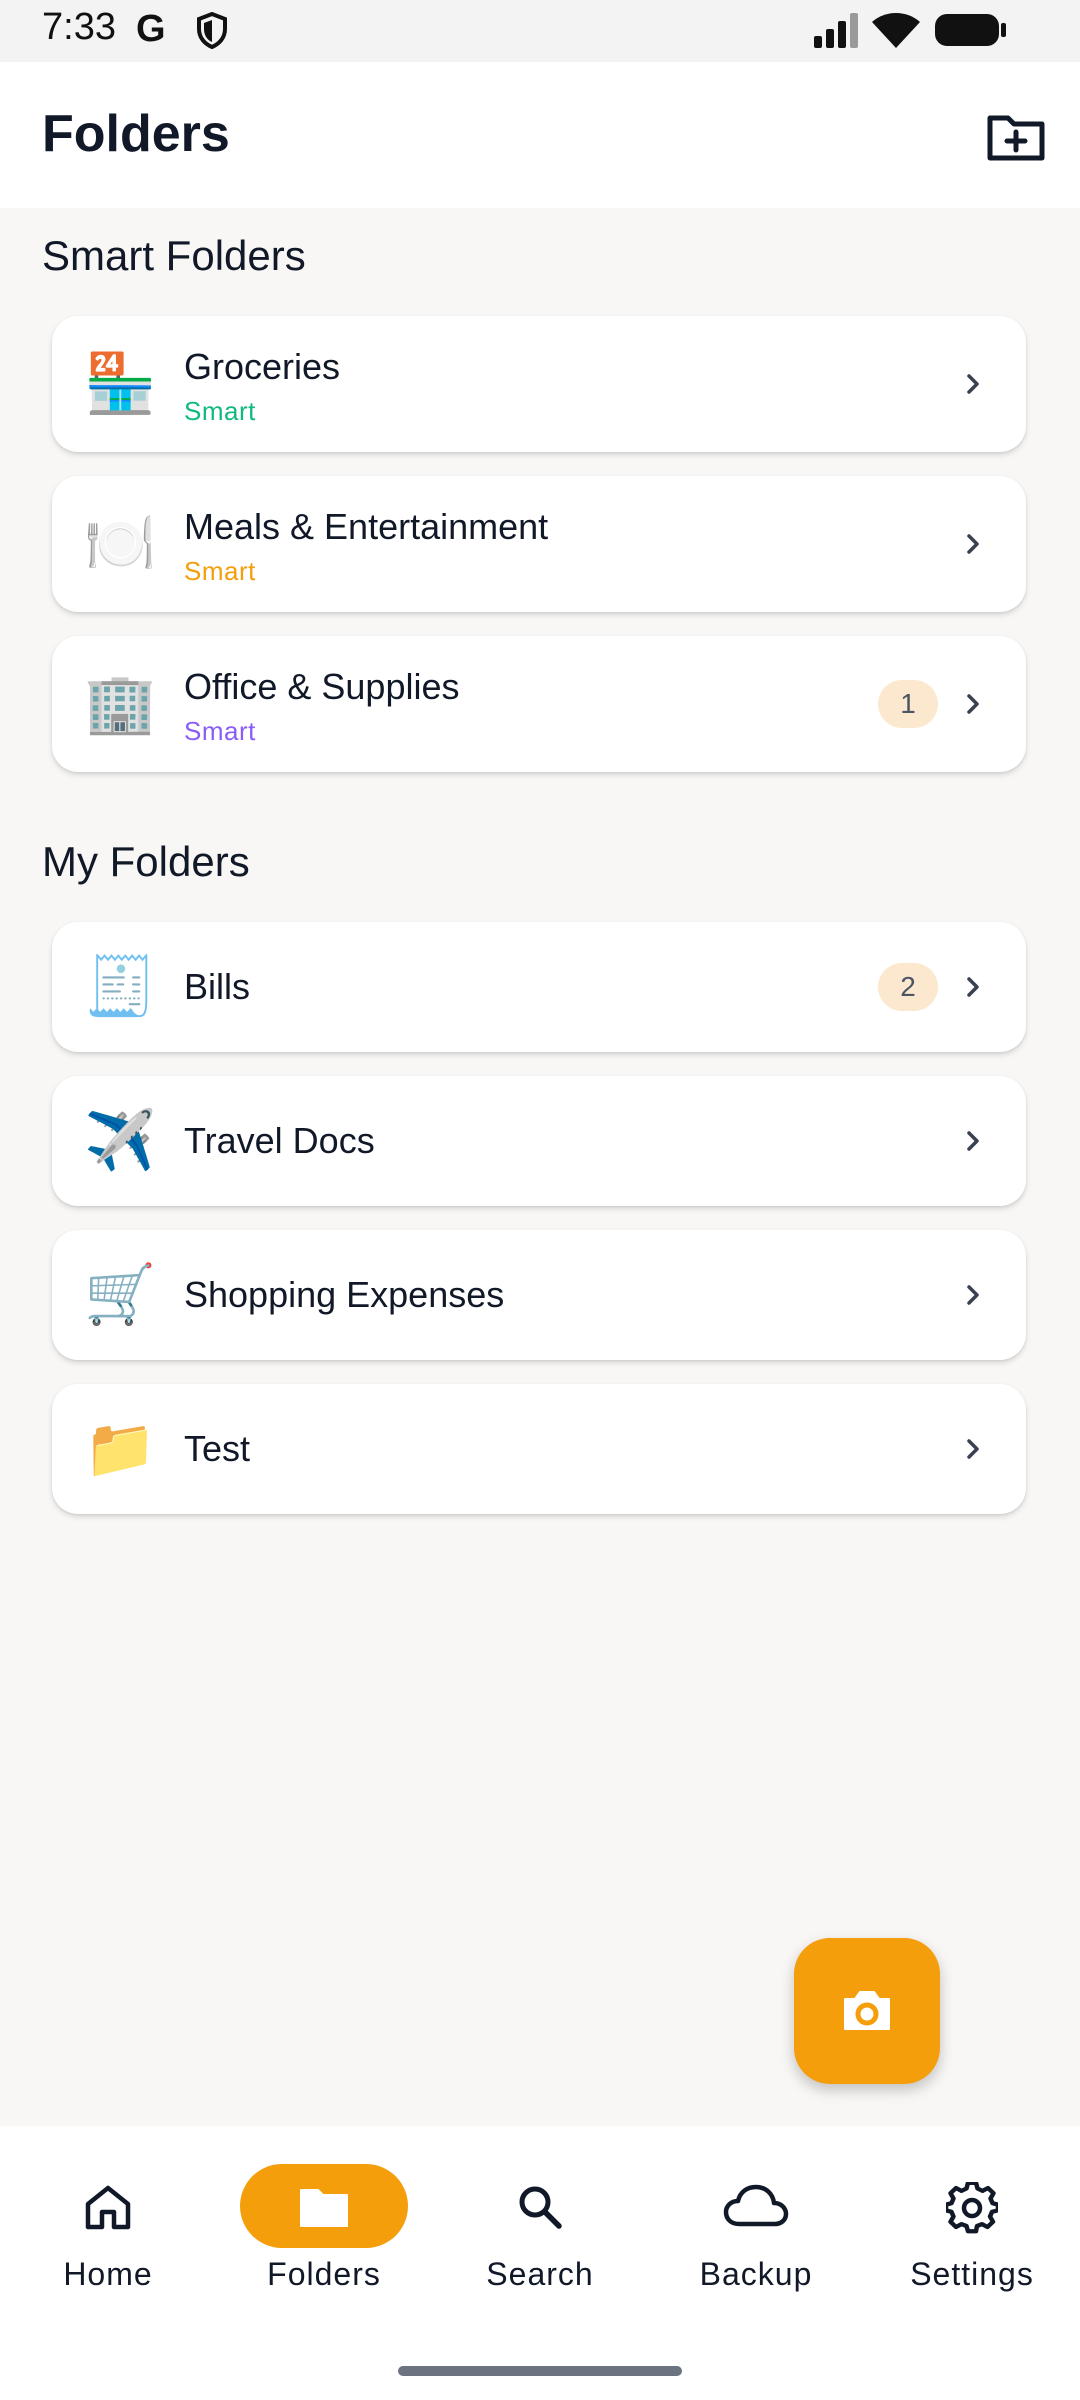 The height and width of the screenshot is (2400, 1080). What do you see at coordinates (322, 686) in the screenshot?
I see `folder-name: Office & Supplies` at bounding box center [322, 686].